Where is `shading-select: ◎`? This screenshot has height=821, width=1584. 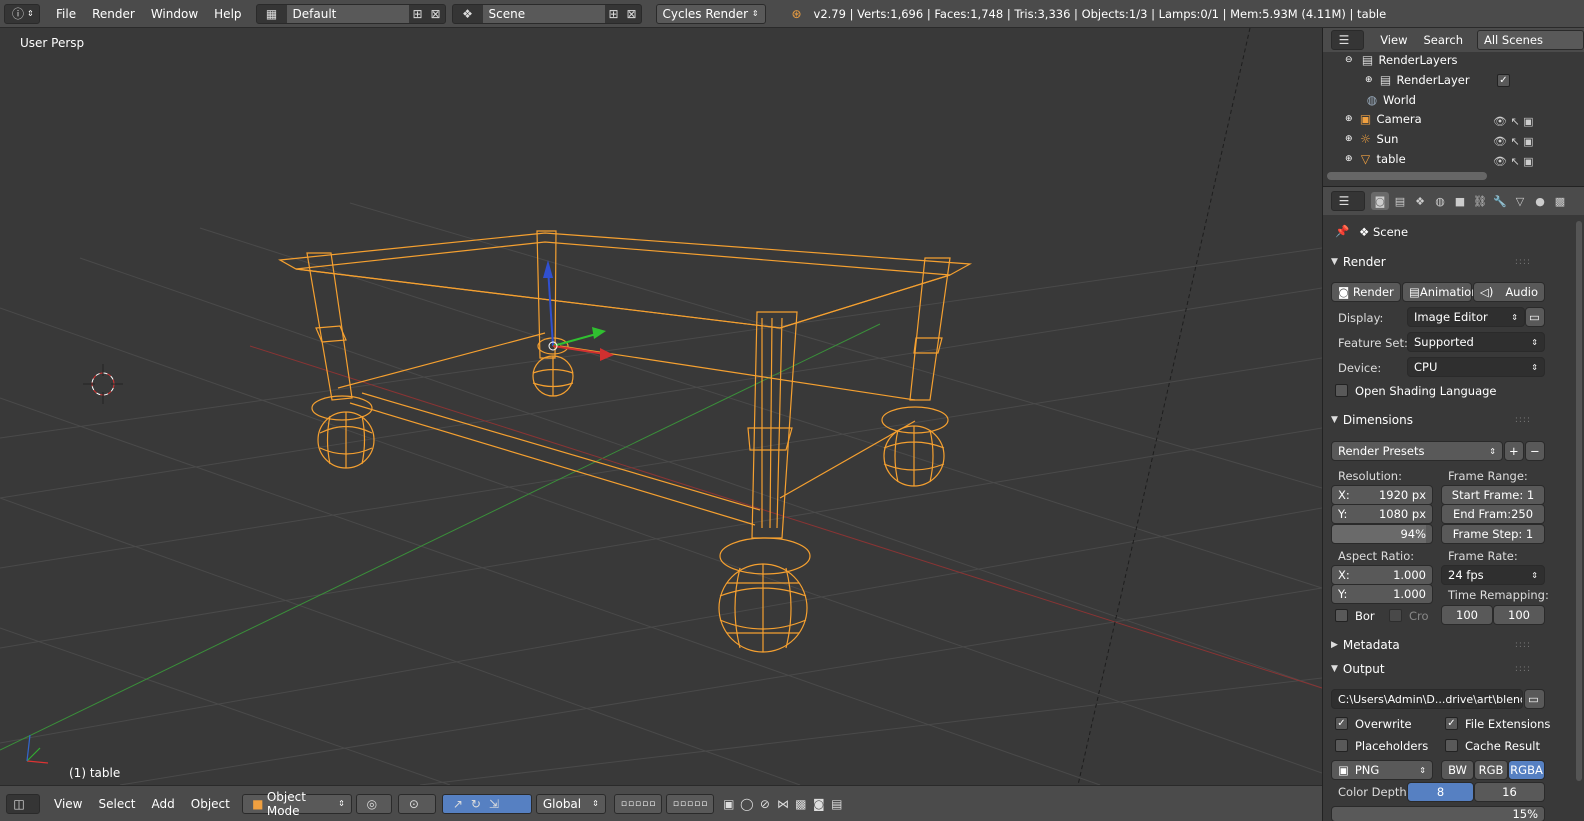
shading-select: ◎ is located at coordinates (373, 803).